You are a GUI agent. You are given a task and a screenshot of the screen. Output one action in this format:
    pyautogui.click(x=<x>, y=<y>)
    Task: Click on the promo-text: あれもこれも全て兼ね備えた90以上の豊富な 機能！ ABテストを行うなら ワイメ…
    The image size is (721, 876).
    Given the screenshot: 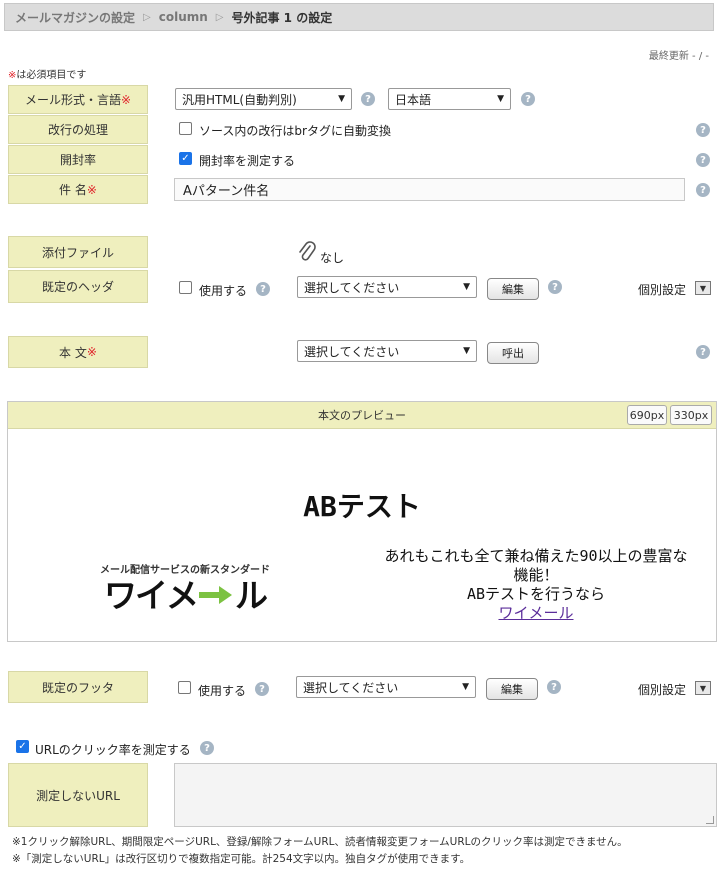 What is the action you would take?
    pyautogui.click(x=536, y=585)
    